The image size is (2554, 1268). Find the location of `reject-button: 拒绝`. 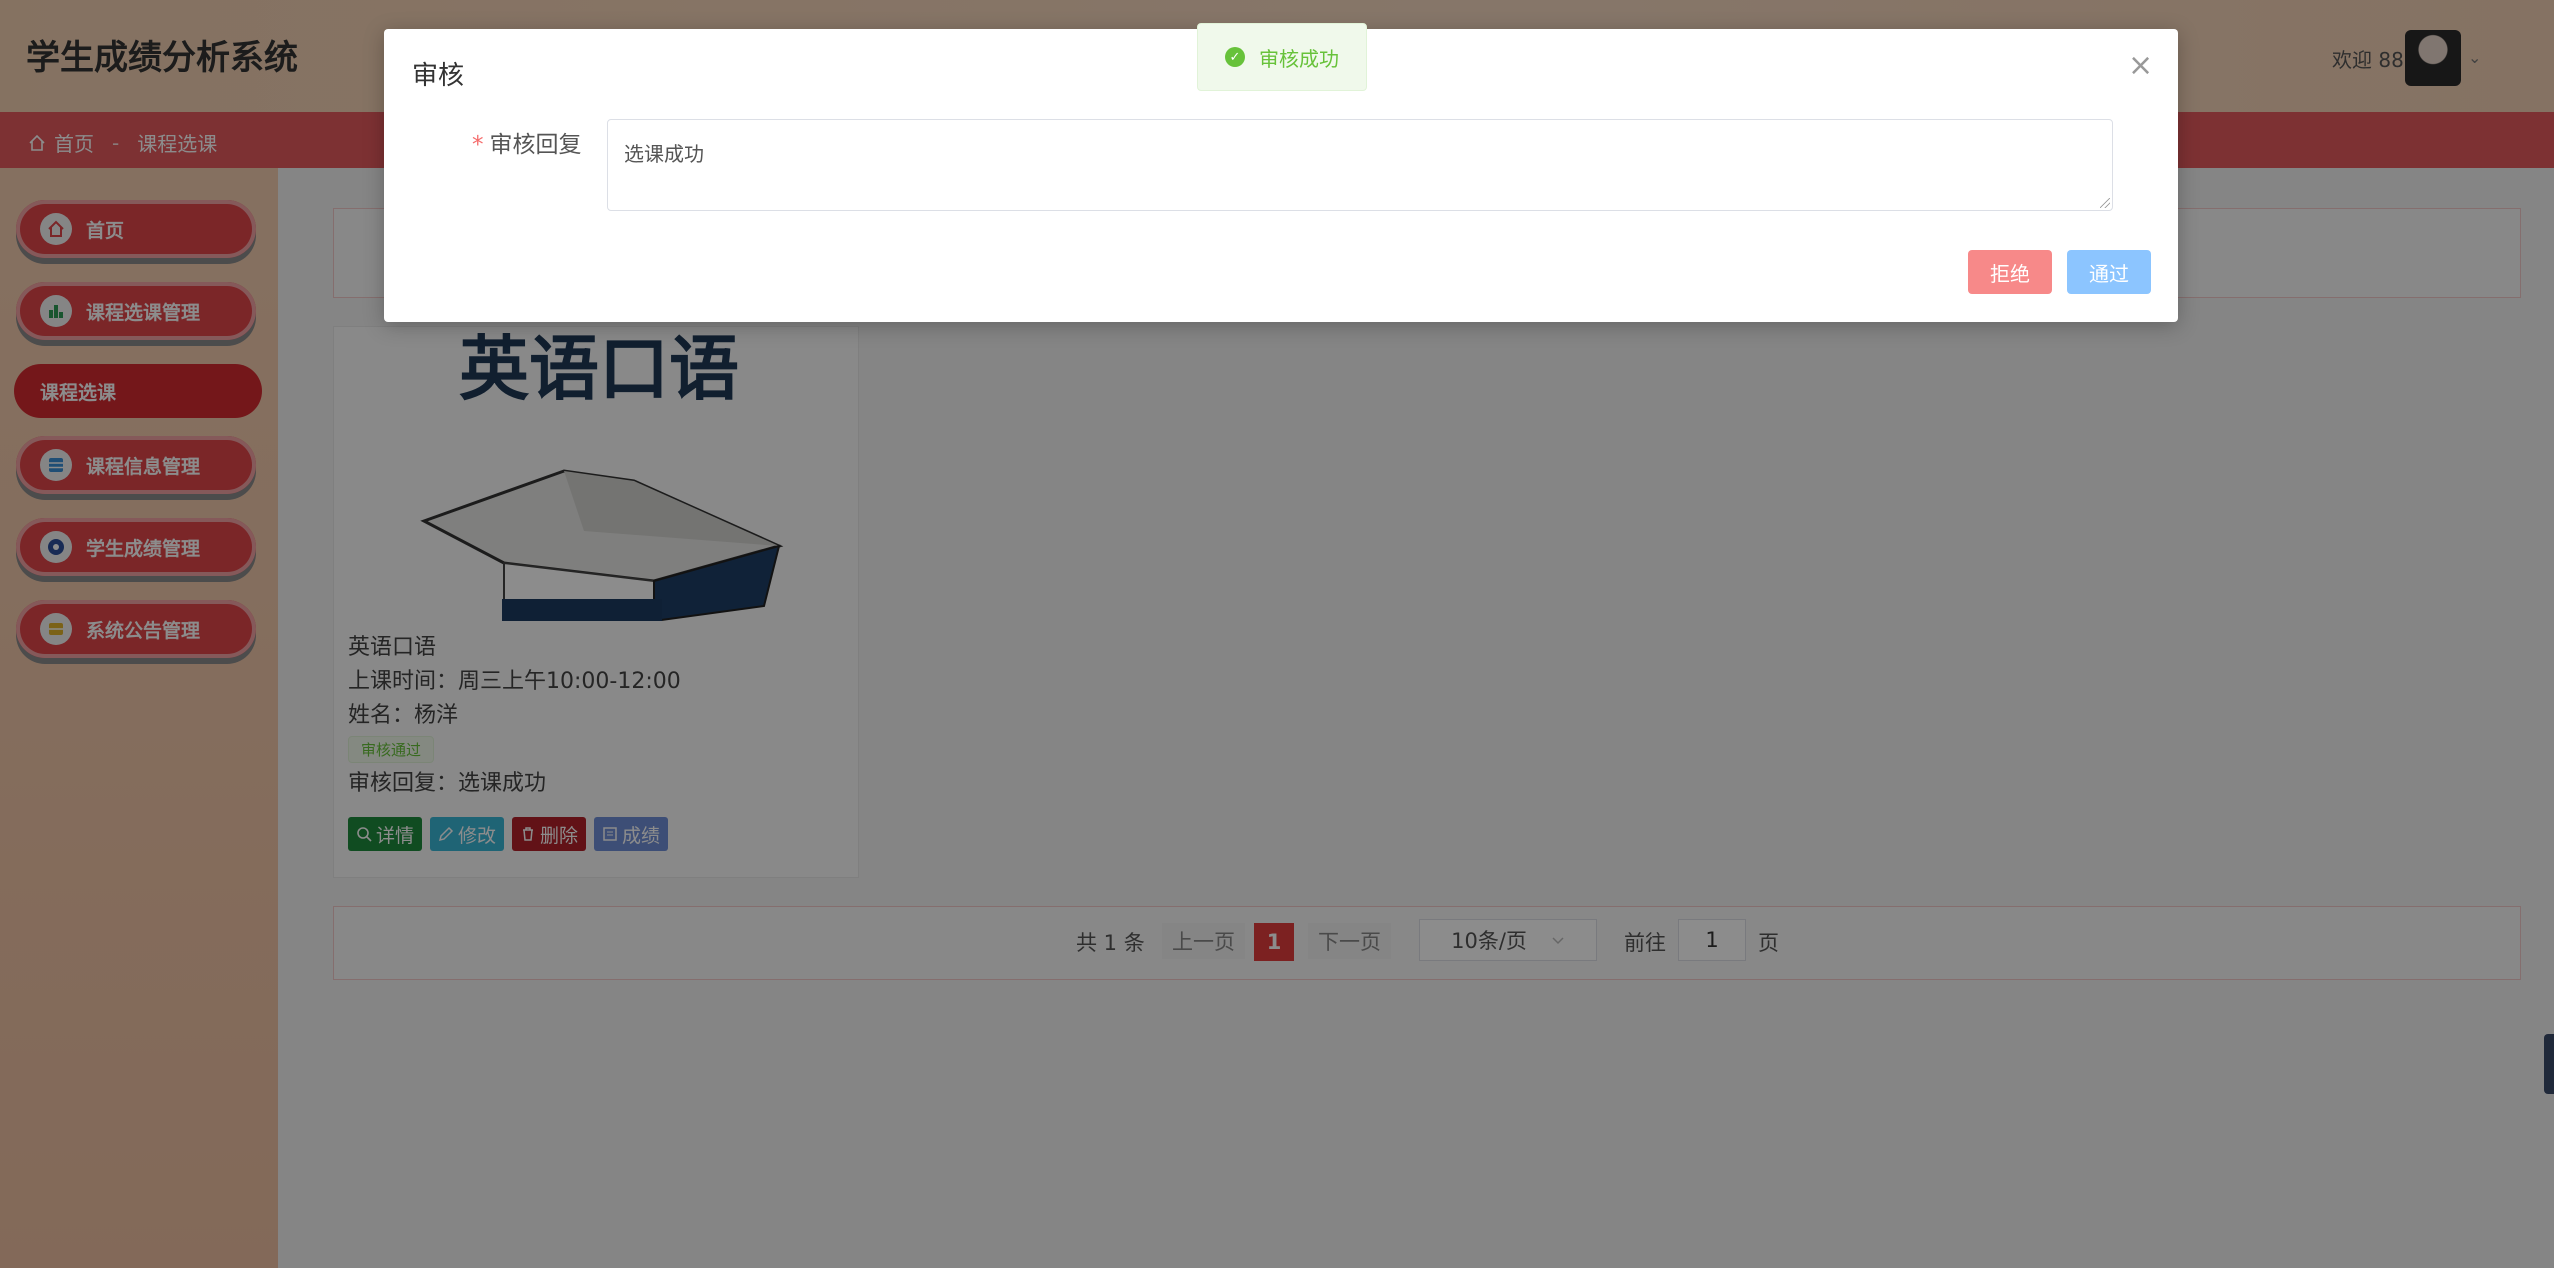

reject-button: 拒绝 is located at coordinates (2010, 272).